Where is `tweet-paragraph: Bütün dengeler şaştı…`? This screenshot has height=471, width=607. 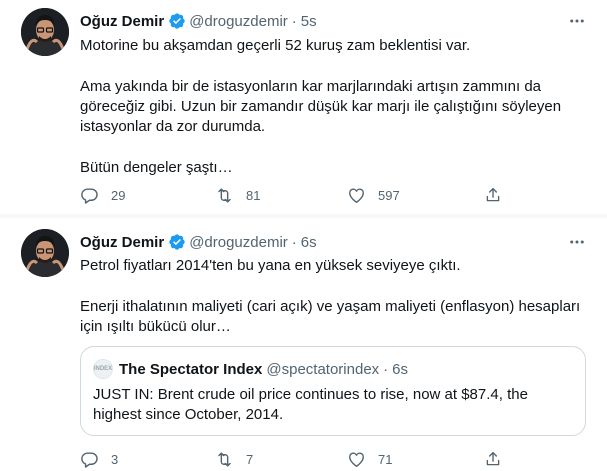
tweet-paragraph: Bütün dengeler şaştı… is located at coordinates (156, 167).